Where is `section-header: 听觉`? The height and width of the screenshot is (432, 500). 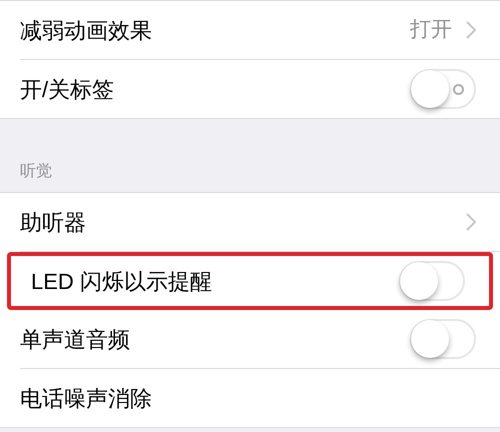
section-header: 听觉 is located at coordinates (36, 172).